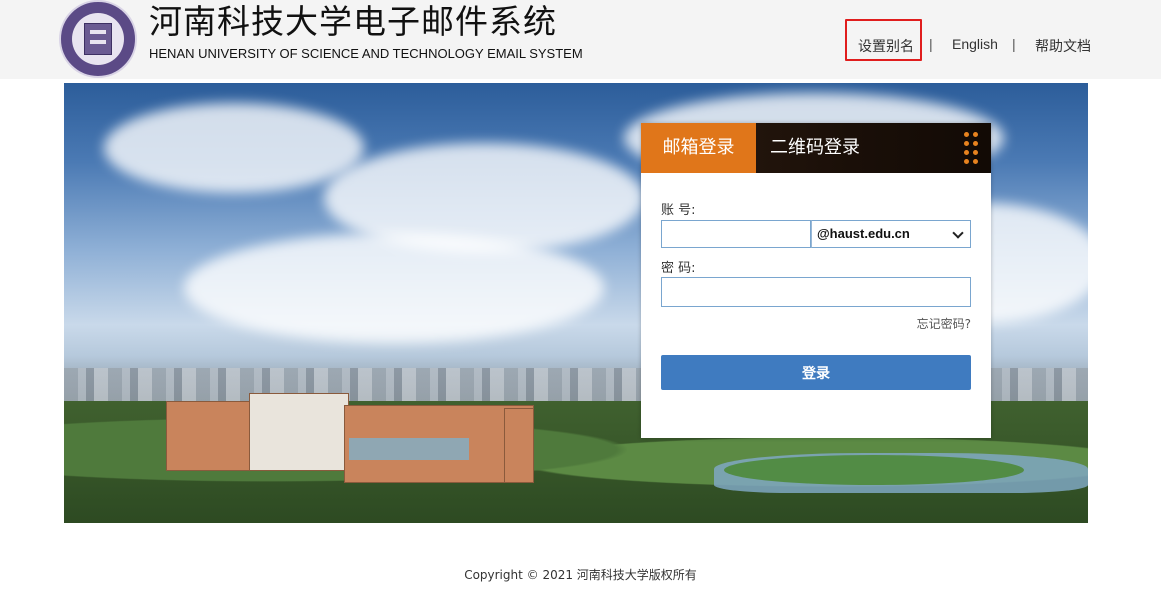  I want to click on account-input, so click(736, 234).